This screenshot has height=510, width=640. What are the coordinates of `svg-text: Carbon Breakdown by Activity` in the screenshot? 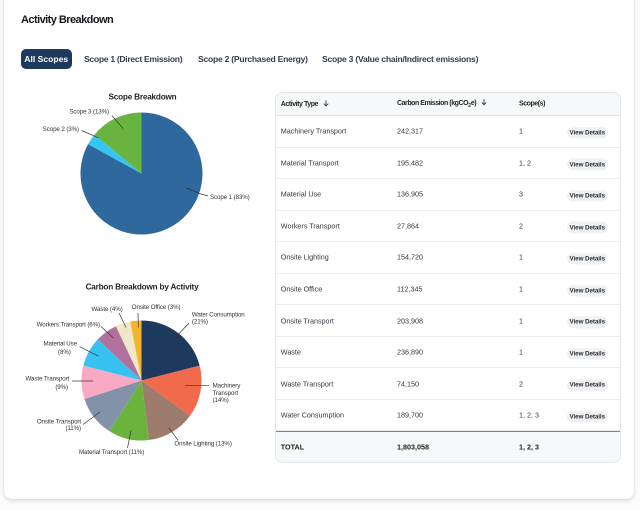 It's located at (142, 287).